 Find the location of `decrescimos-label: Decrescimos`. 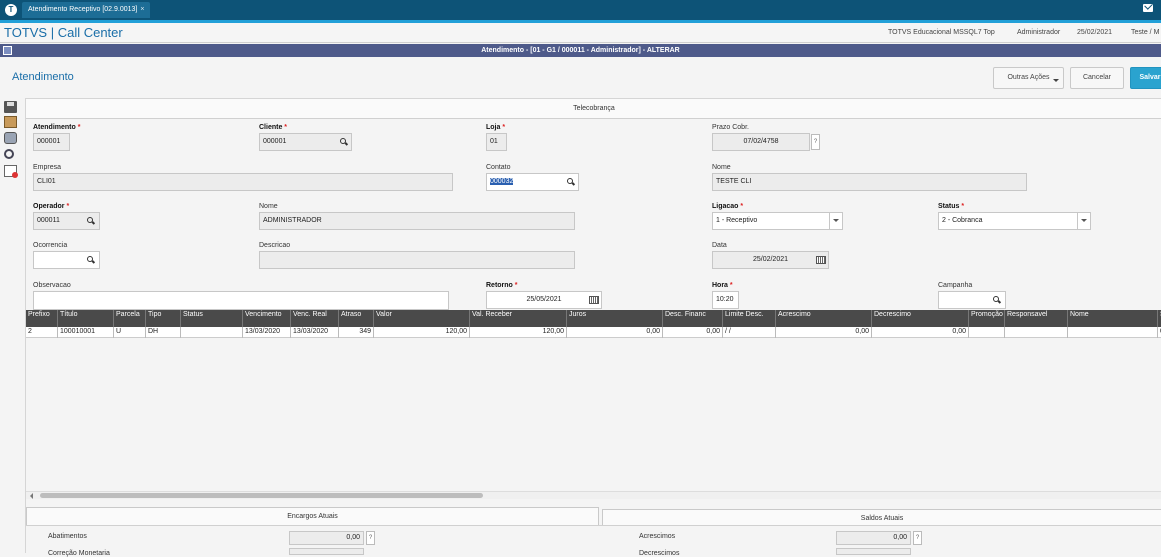

decrescimos-label: Decrescimos is located at coordinates (659, 553).